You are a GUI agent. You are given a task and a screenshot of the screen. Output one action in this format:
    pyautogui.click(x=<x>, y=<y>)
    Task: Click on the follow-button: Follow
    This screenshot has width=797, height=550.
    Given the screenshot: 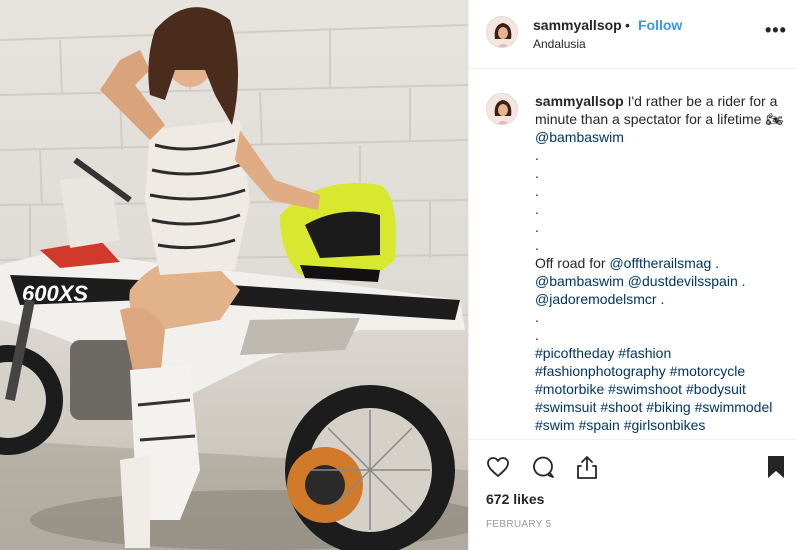 What is the action you would take?
    pyautogui.click(x=660, y=25)
    